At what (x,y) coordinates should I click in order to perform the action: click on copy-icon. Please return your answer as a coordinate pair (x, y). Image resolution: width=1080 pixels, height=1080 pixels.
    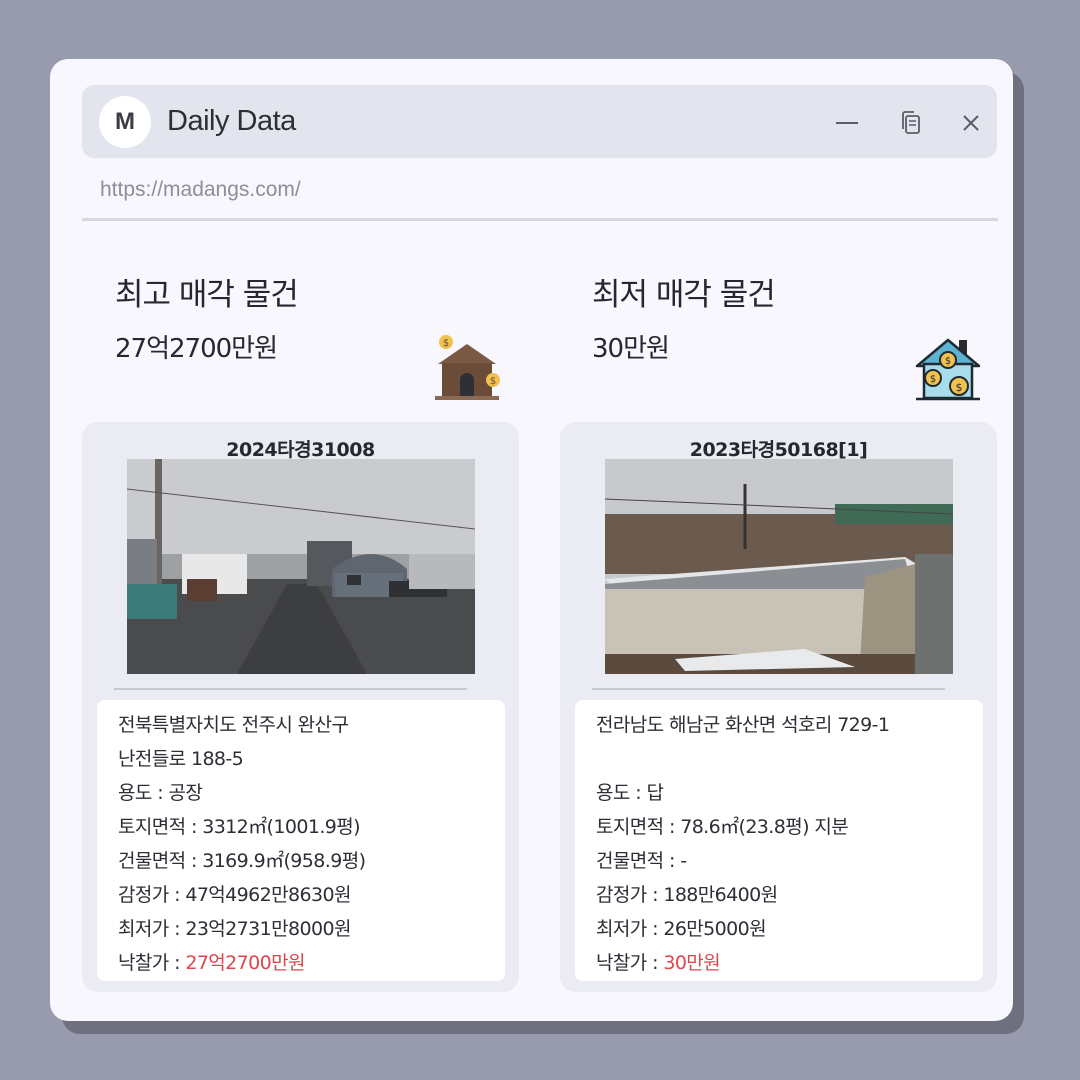
    Looking at the image, I should click on (911, 123).